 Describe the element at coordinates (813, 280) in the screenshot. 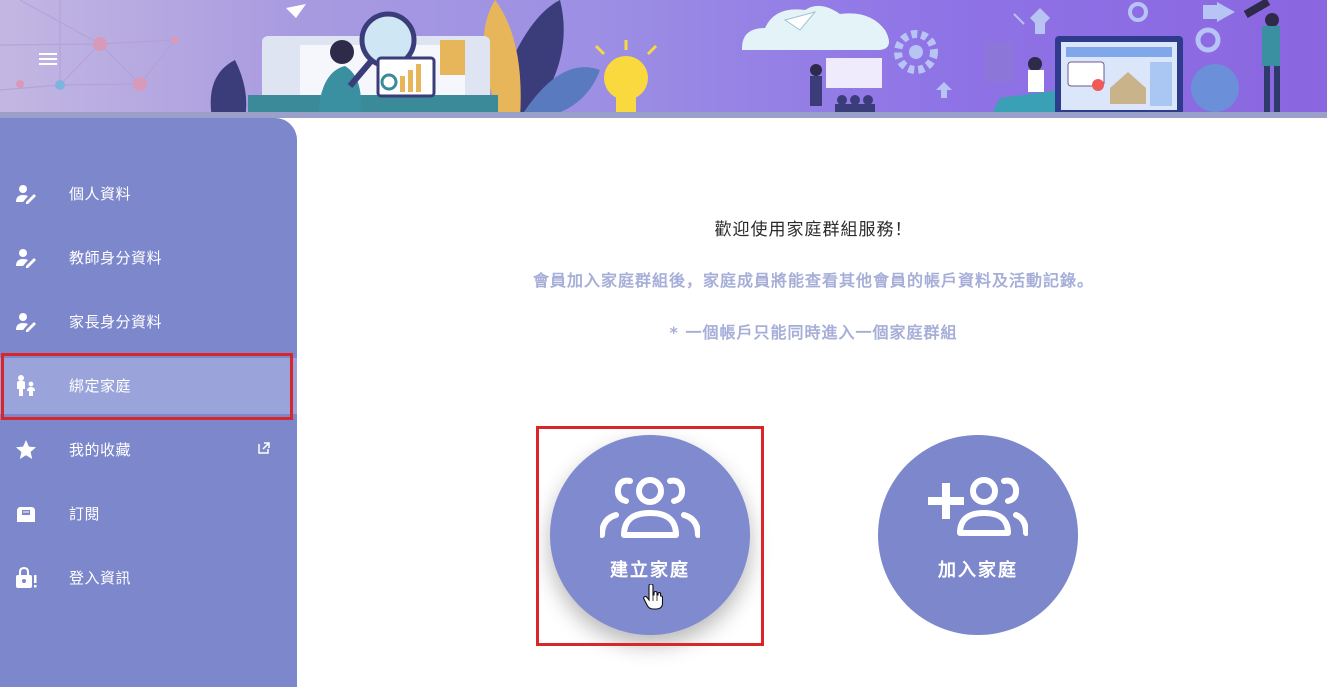

I see `service-description: 會員加入家庭群組後，家庭成員將能查看其他會員的帳戶資料及活動記錄。` at that location.